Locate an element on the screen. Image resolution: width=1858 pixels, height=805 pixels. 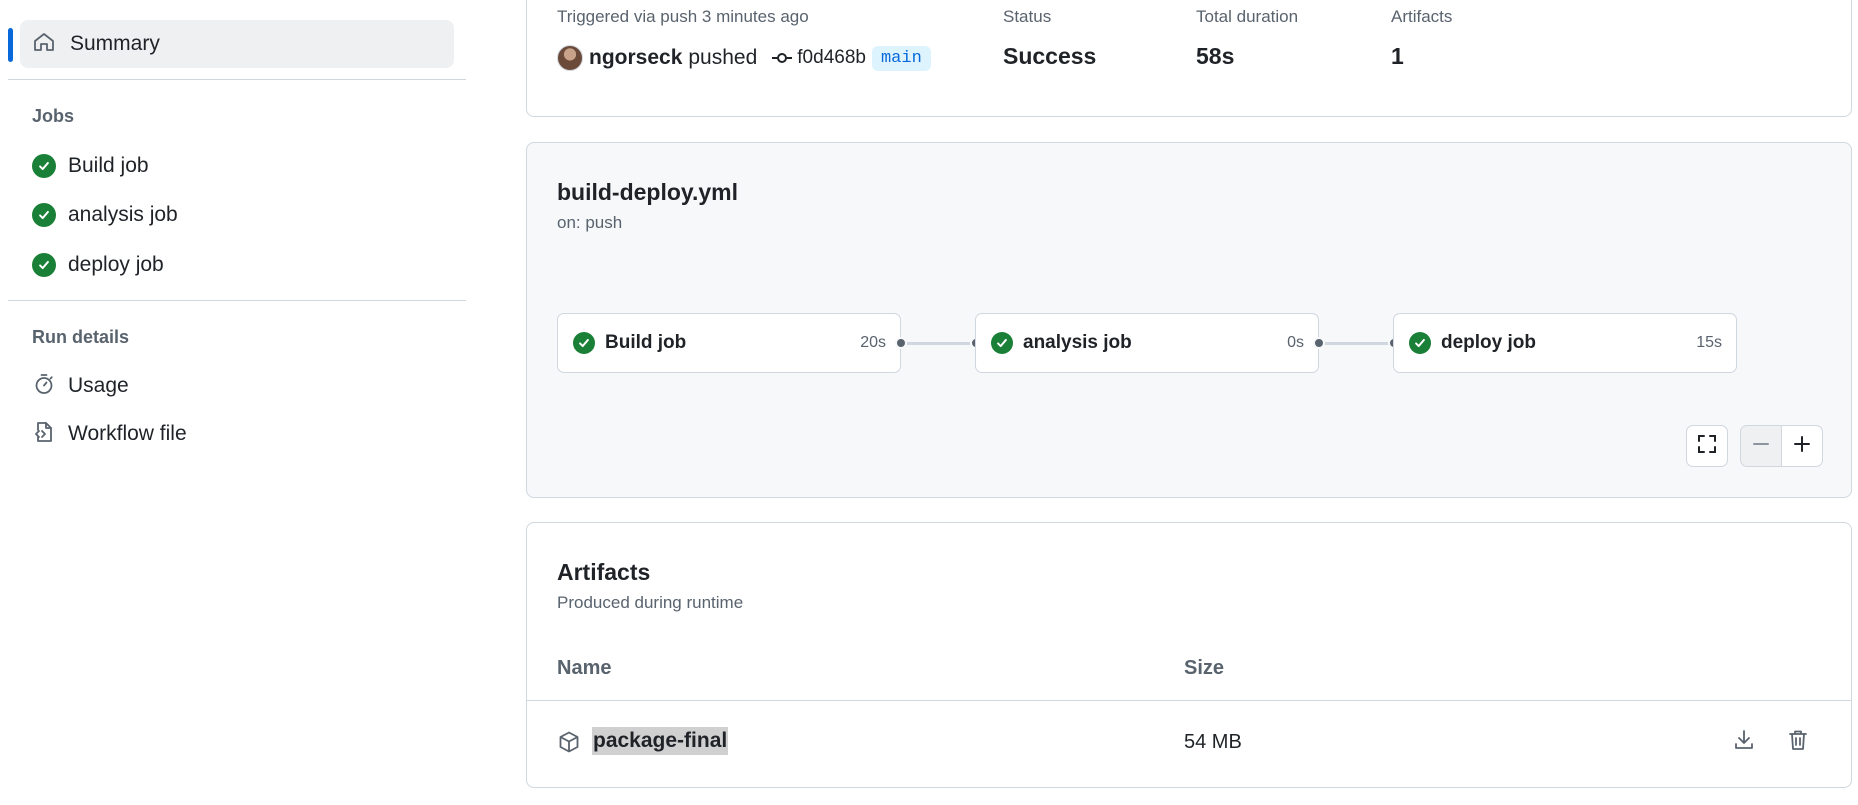
sidebar-item-label: Build job is located at coordinates (108, 165).